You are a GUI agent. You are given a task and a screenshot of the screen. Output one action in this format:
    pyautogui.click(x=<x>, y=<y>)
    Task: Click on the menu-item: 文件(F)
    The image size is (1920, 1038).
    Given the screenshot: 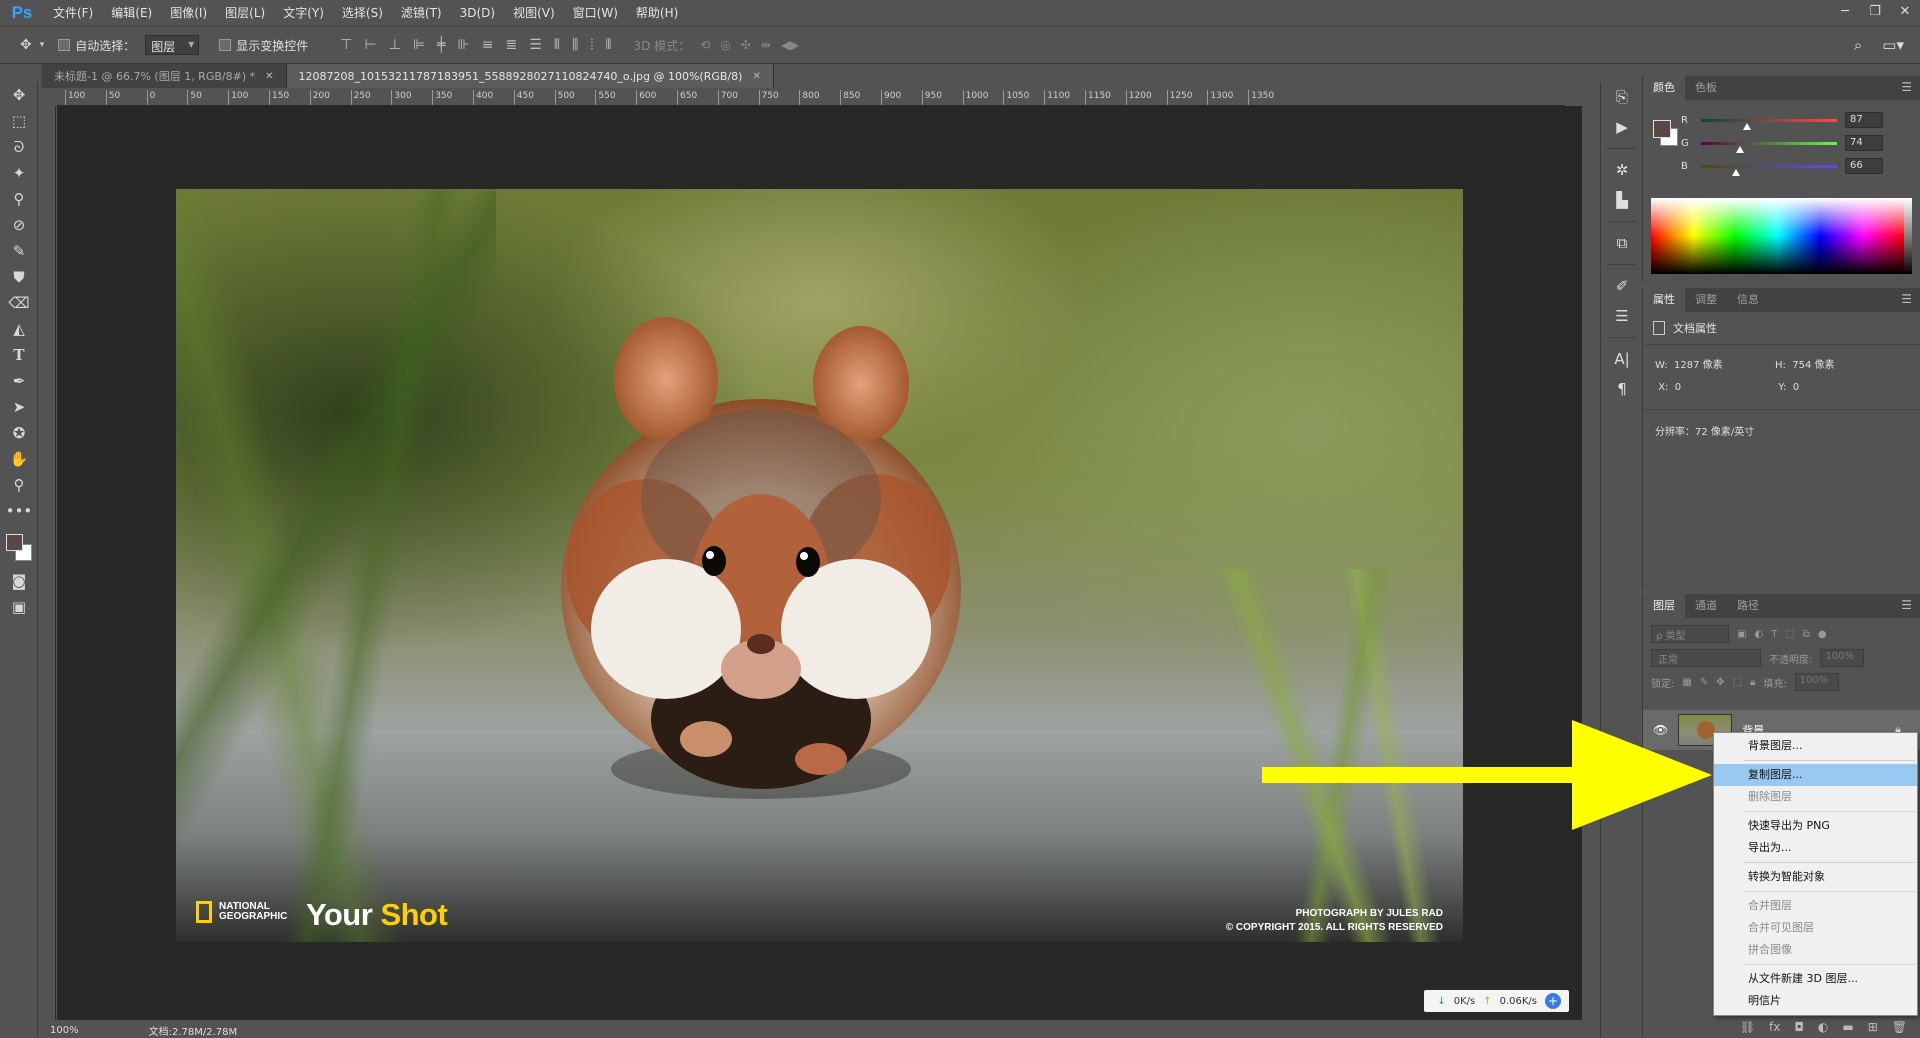 What is the action you would take?
    pyautogui.click(x=73, y=13)
    